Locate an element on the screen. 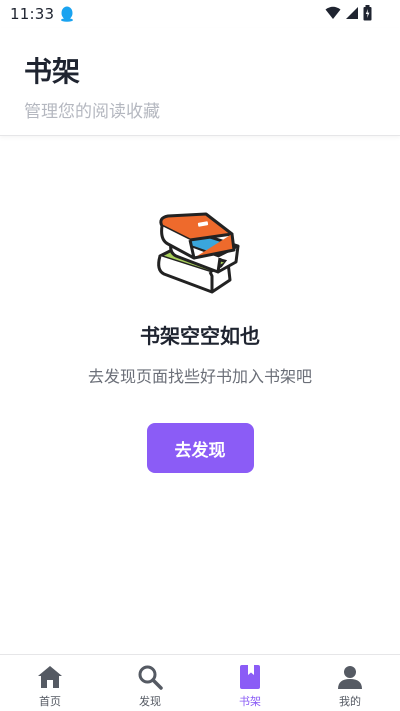  page-subtitle: 管理您的阅读收藏 is located at coordinates (92, 112).